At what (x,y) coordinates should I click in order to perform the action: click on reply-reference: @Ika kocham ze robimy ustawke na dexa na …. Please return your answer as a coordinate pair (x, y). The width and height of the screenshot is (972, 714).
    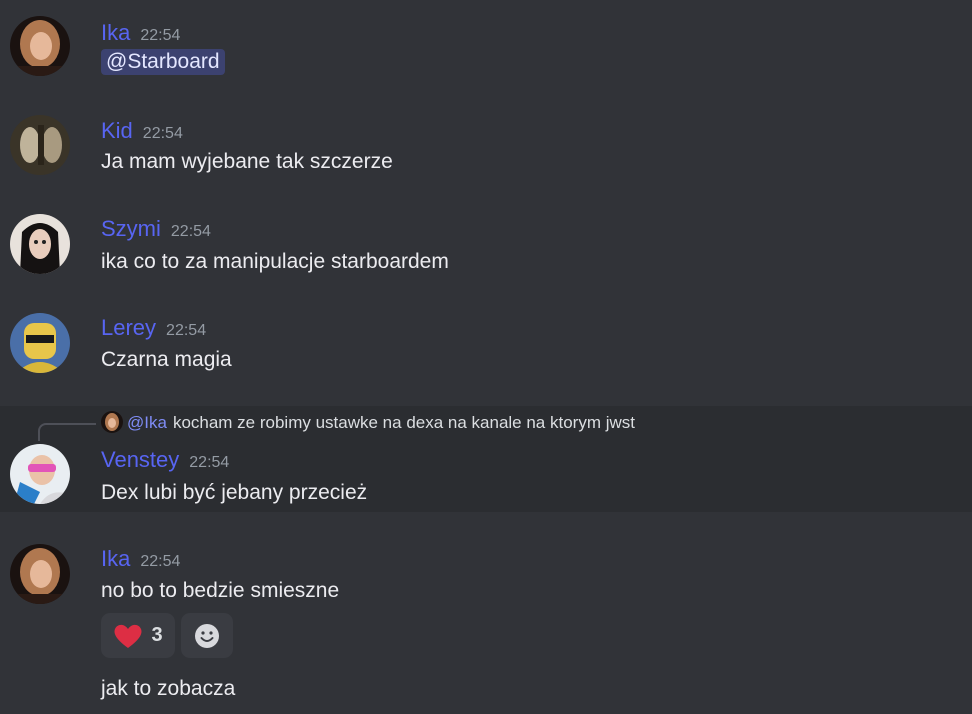
    Looking at the image, I should click on (368, 422).